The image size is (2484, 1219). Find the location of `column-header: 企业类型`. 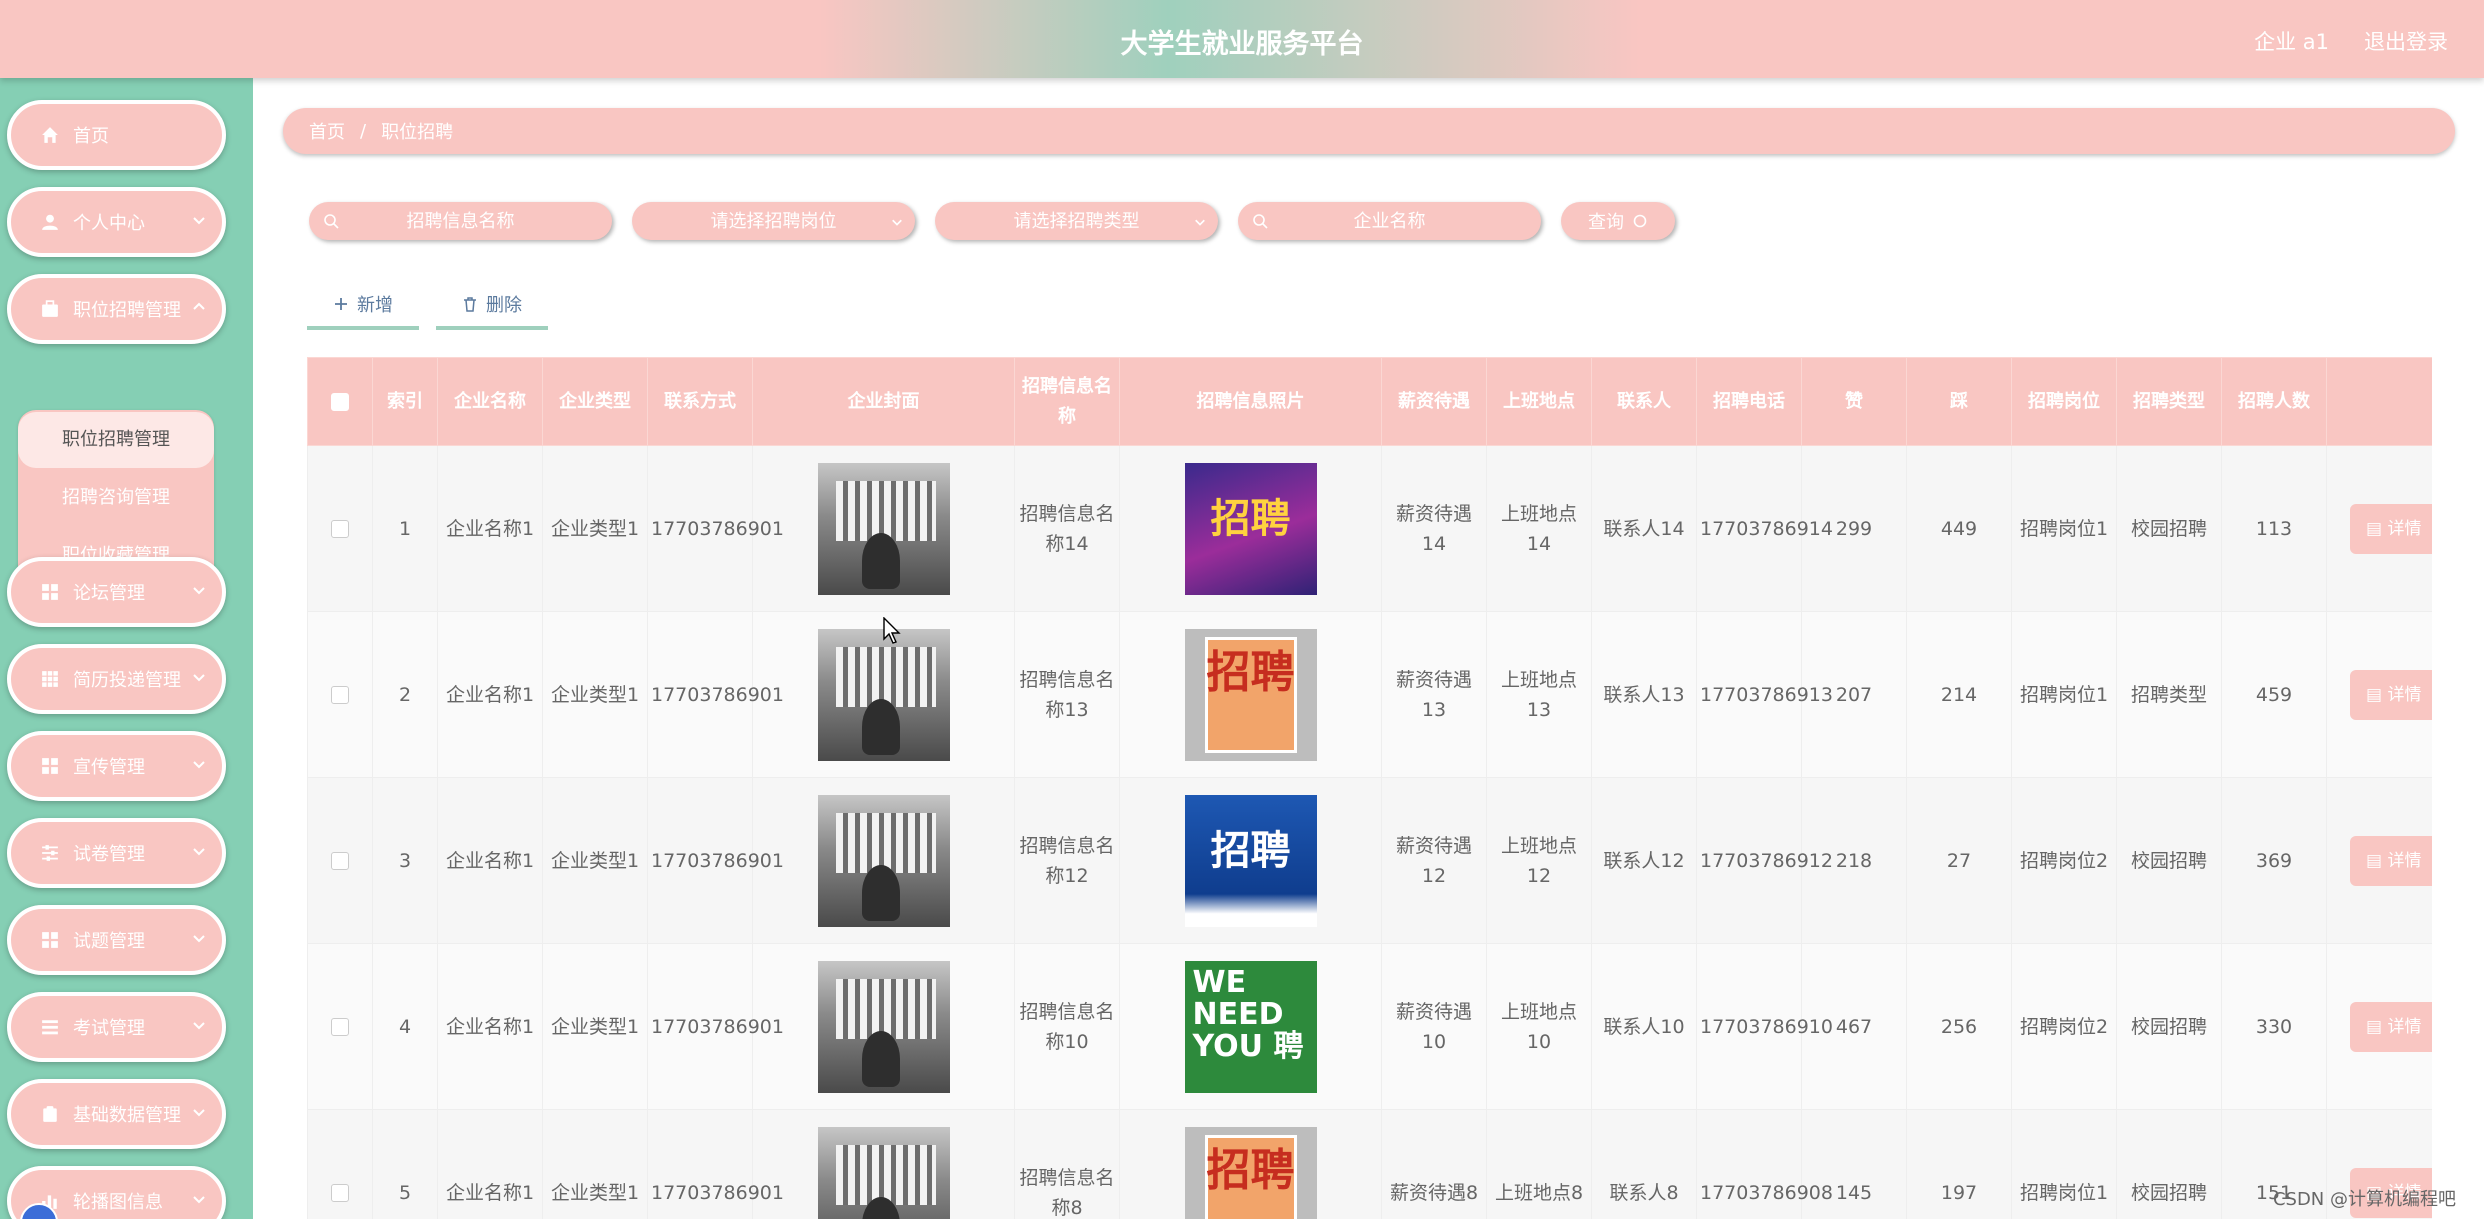

column-header: 企业类型 is located at coordinates (595, 401).